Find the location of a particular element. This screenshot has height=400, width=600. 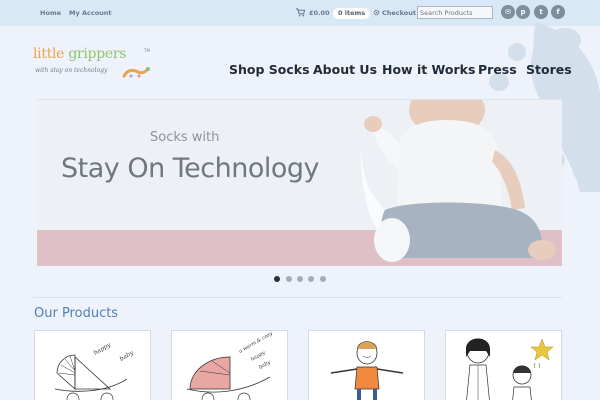

facebook-icon: f is located at coordinates (558, 12).